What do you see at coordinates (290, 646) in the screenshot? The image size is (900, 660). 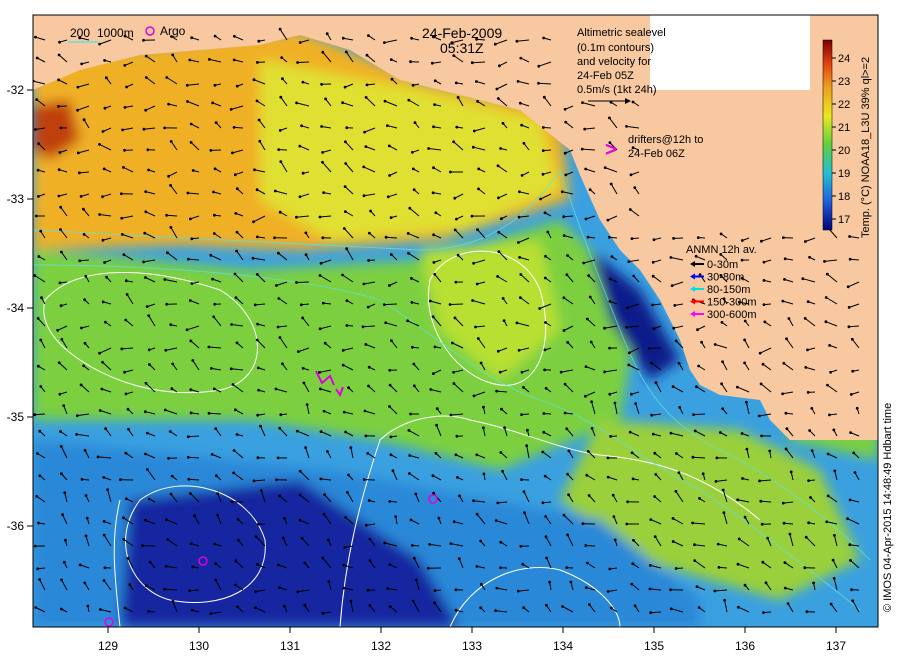 I see `x-tick-label: 131` at bounding box center [290, 646].